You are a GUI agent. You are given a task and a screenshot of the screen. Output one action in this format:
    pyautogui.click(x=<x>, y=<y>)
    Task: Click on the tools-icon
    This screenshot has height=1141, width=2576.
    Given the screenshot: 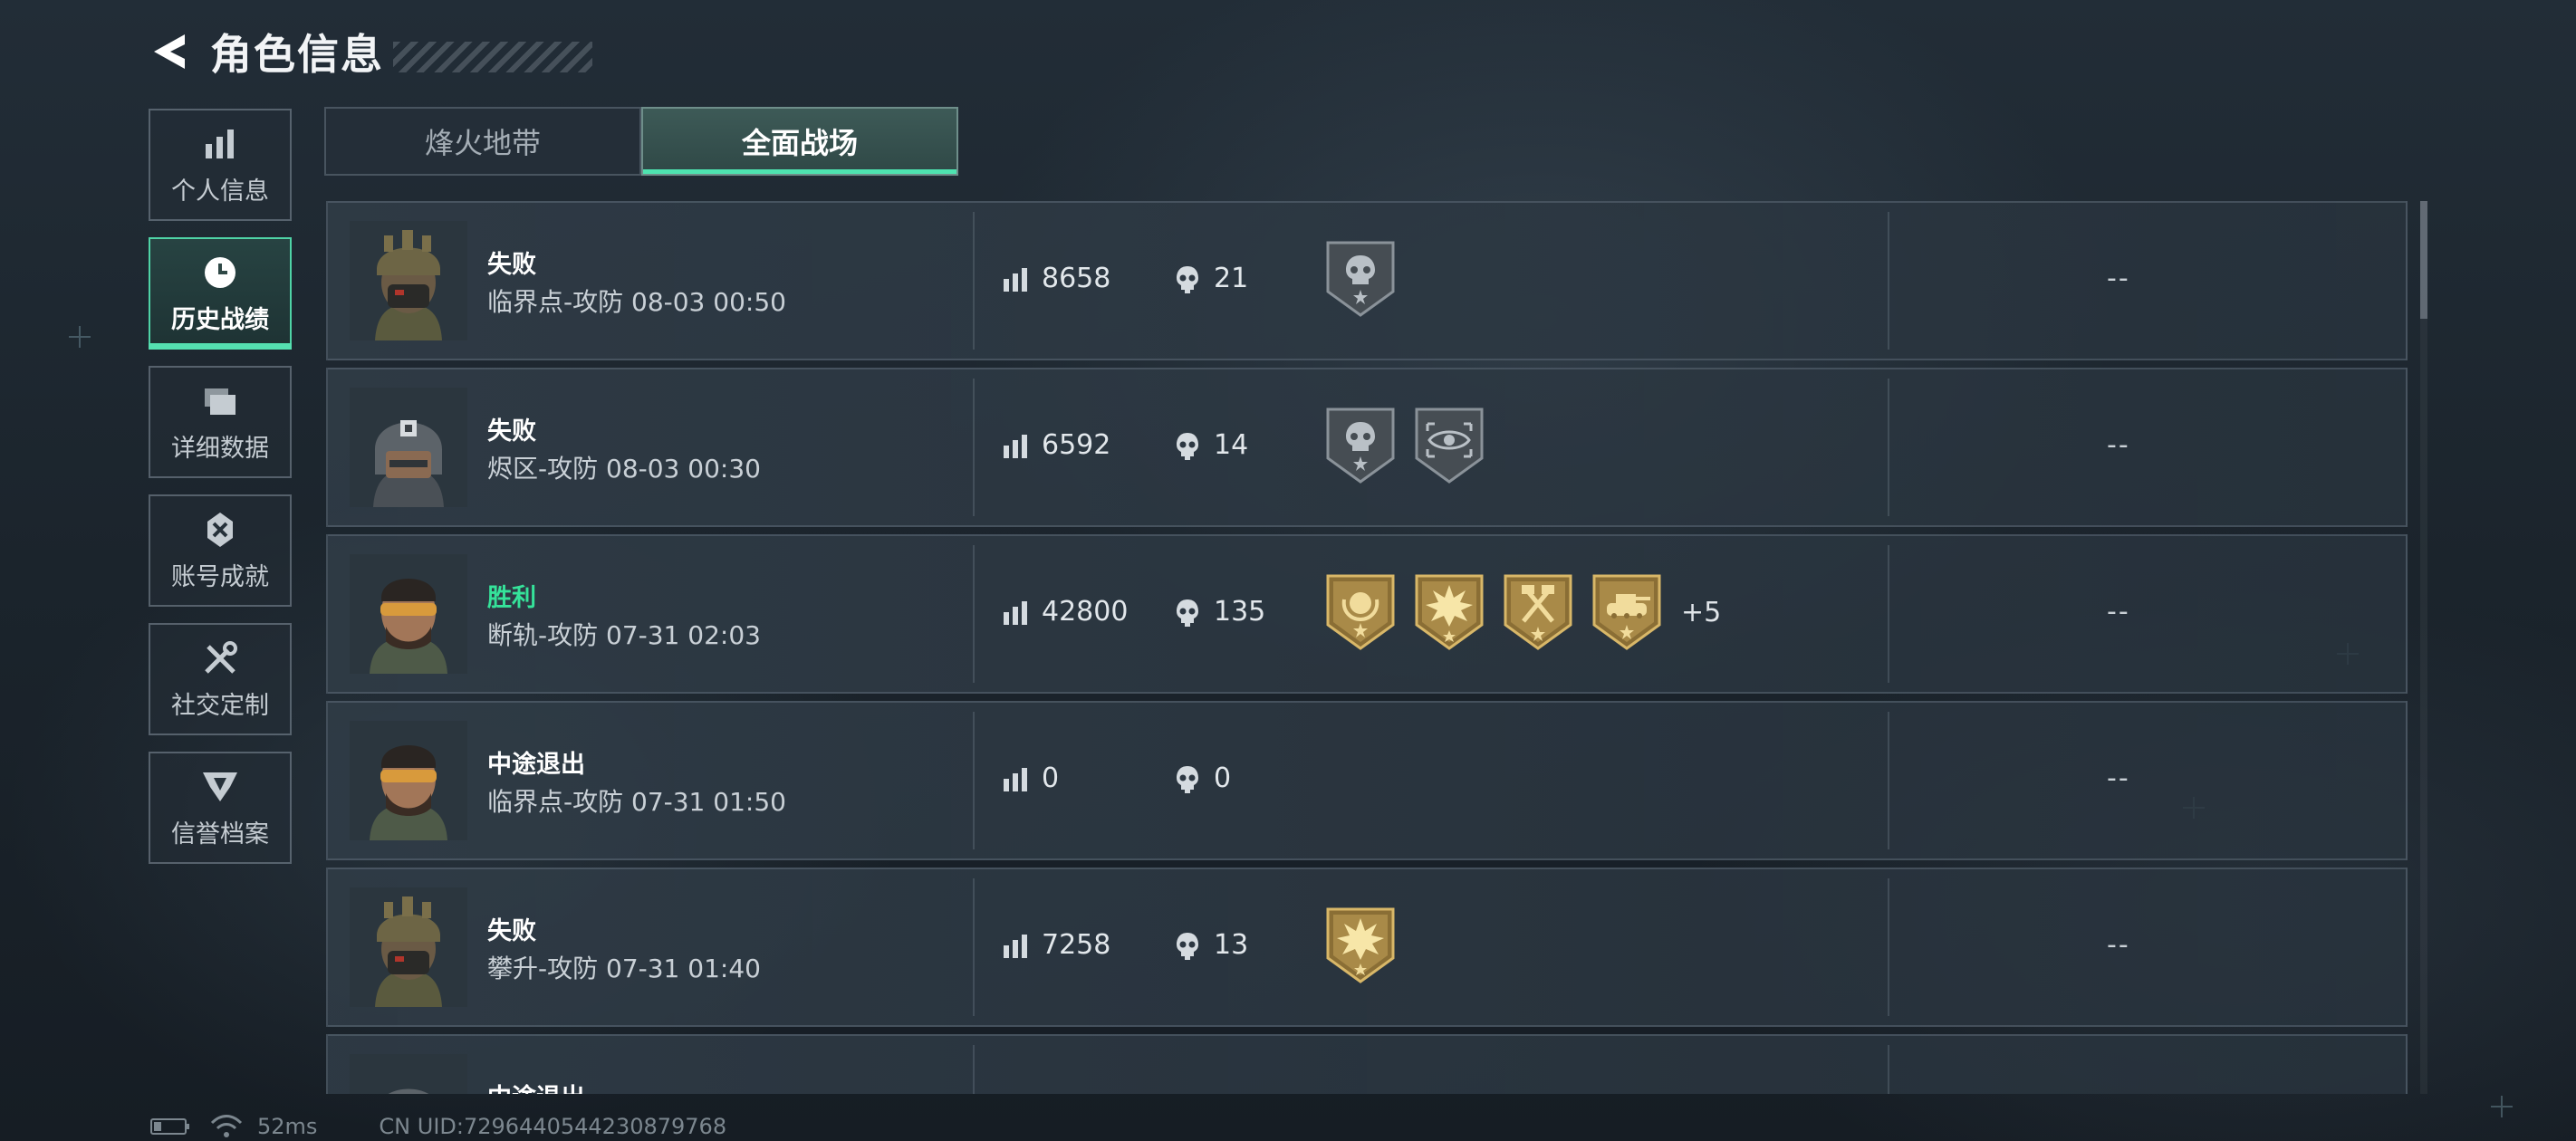 What is the action you would take?
    pyautogui.click(x=220, y=658)
    